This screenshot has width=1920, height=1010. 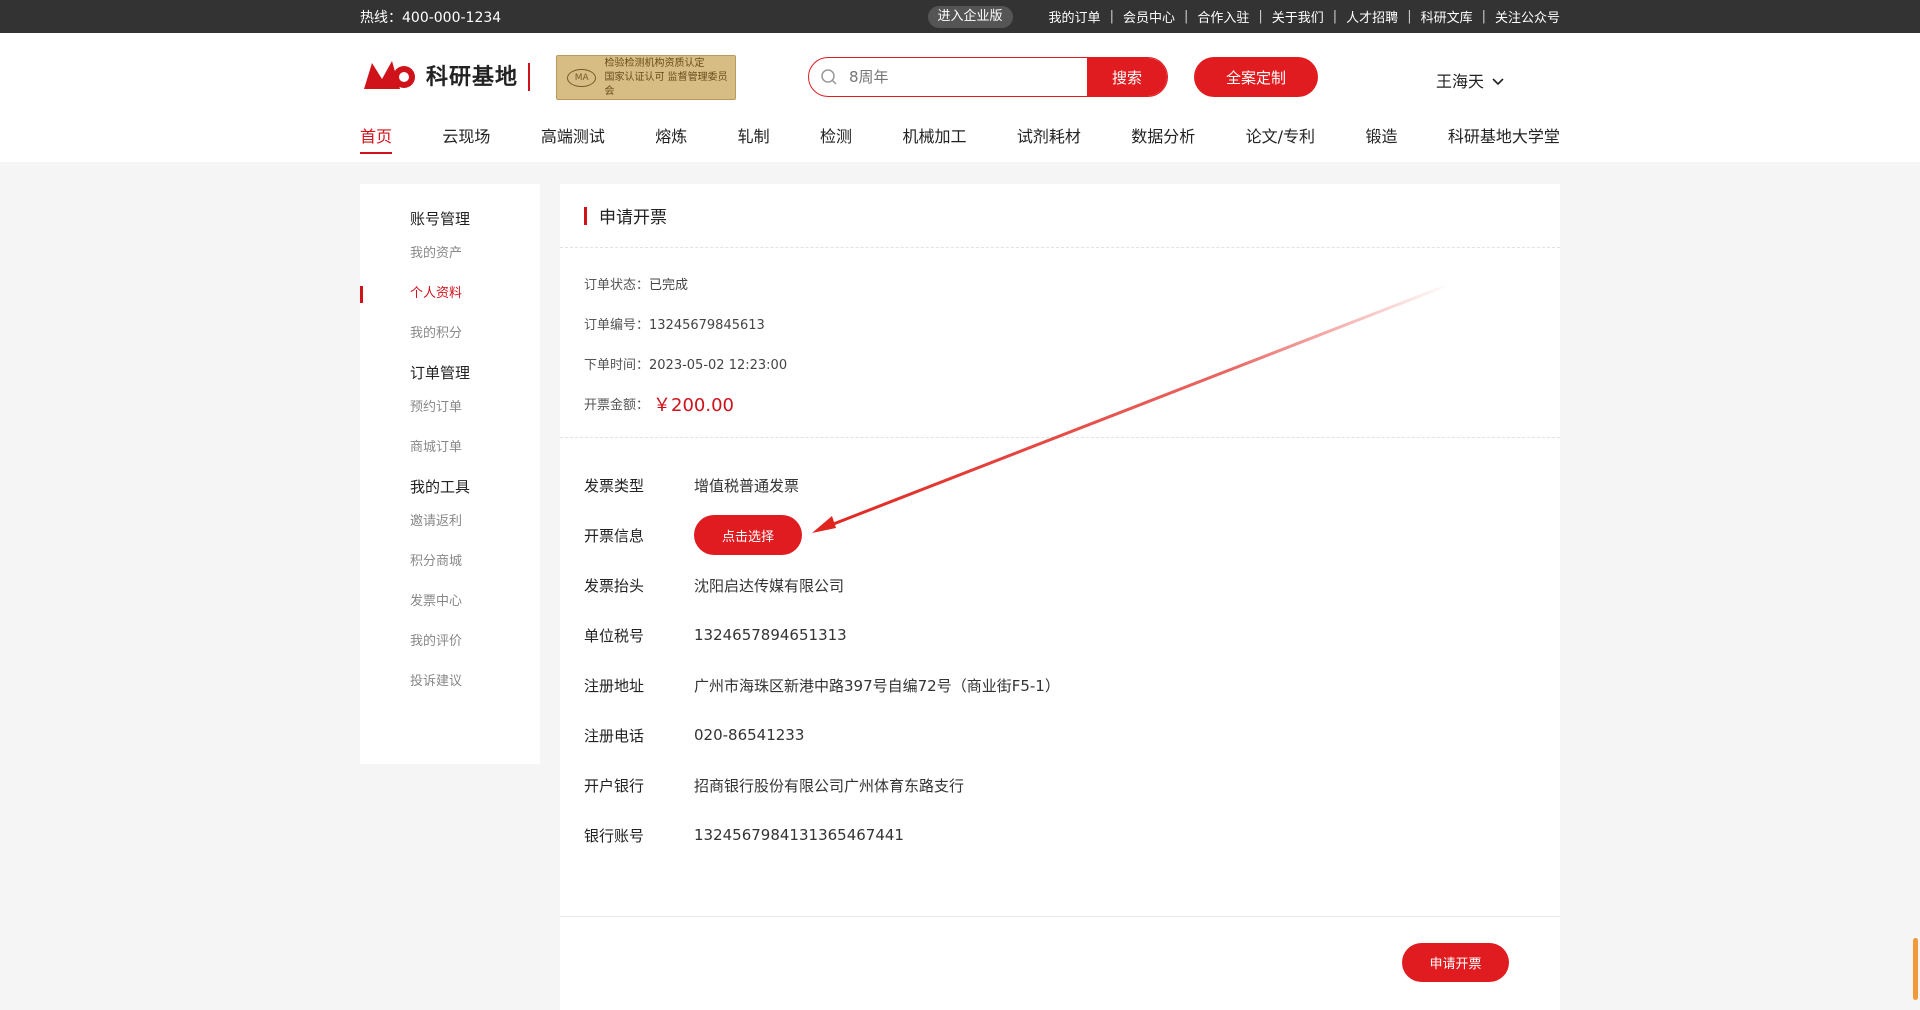 What do you see at coordinates (1280, 138) in the screenshot?
I see `nav-papers-patents: 论文/专利` at bounding box center [1280, 138].